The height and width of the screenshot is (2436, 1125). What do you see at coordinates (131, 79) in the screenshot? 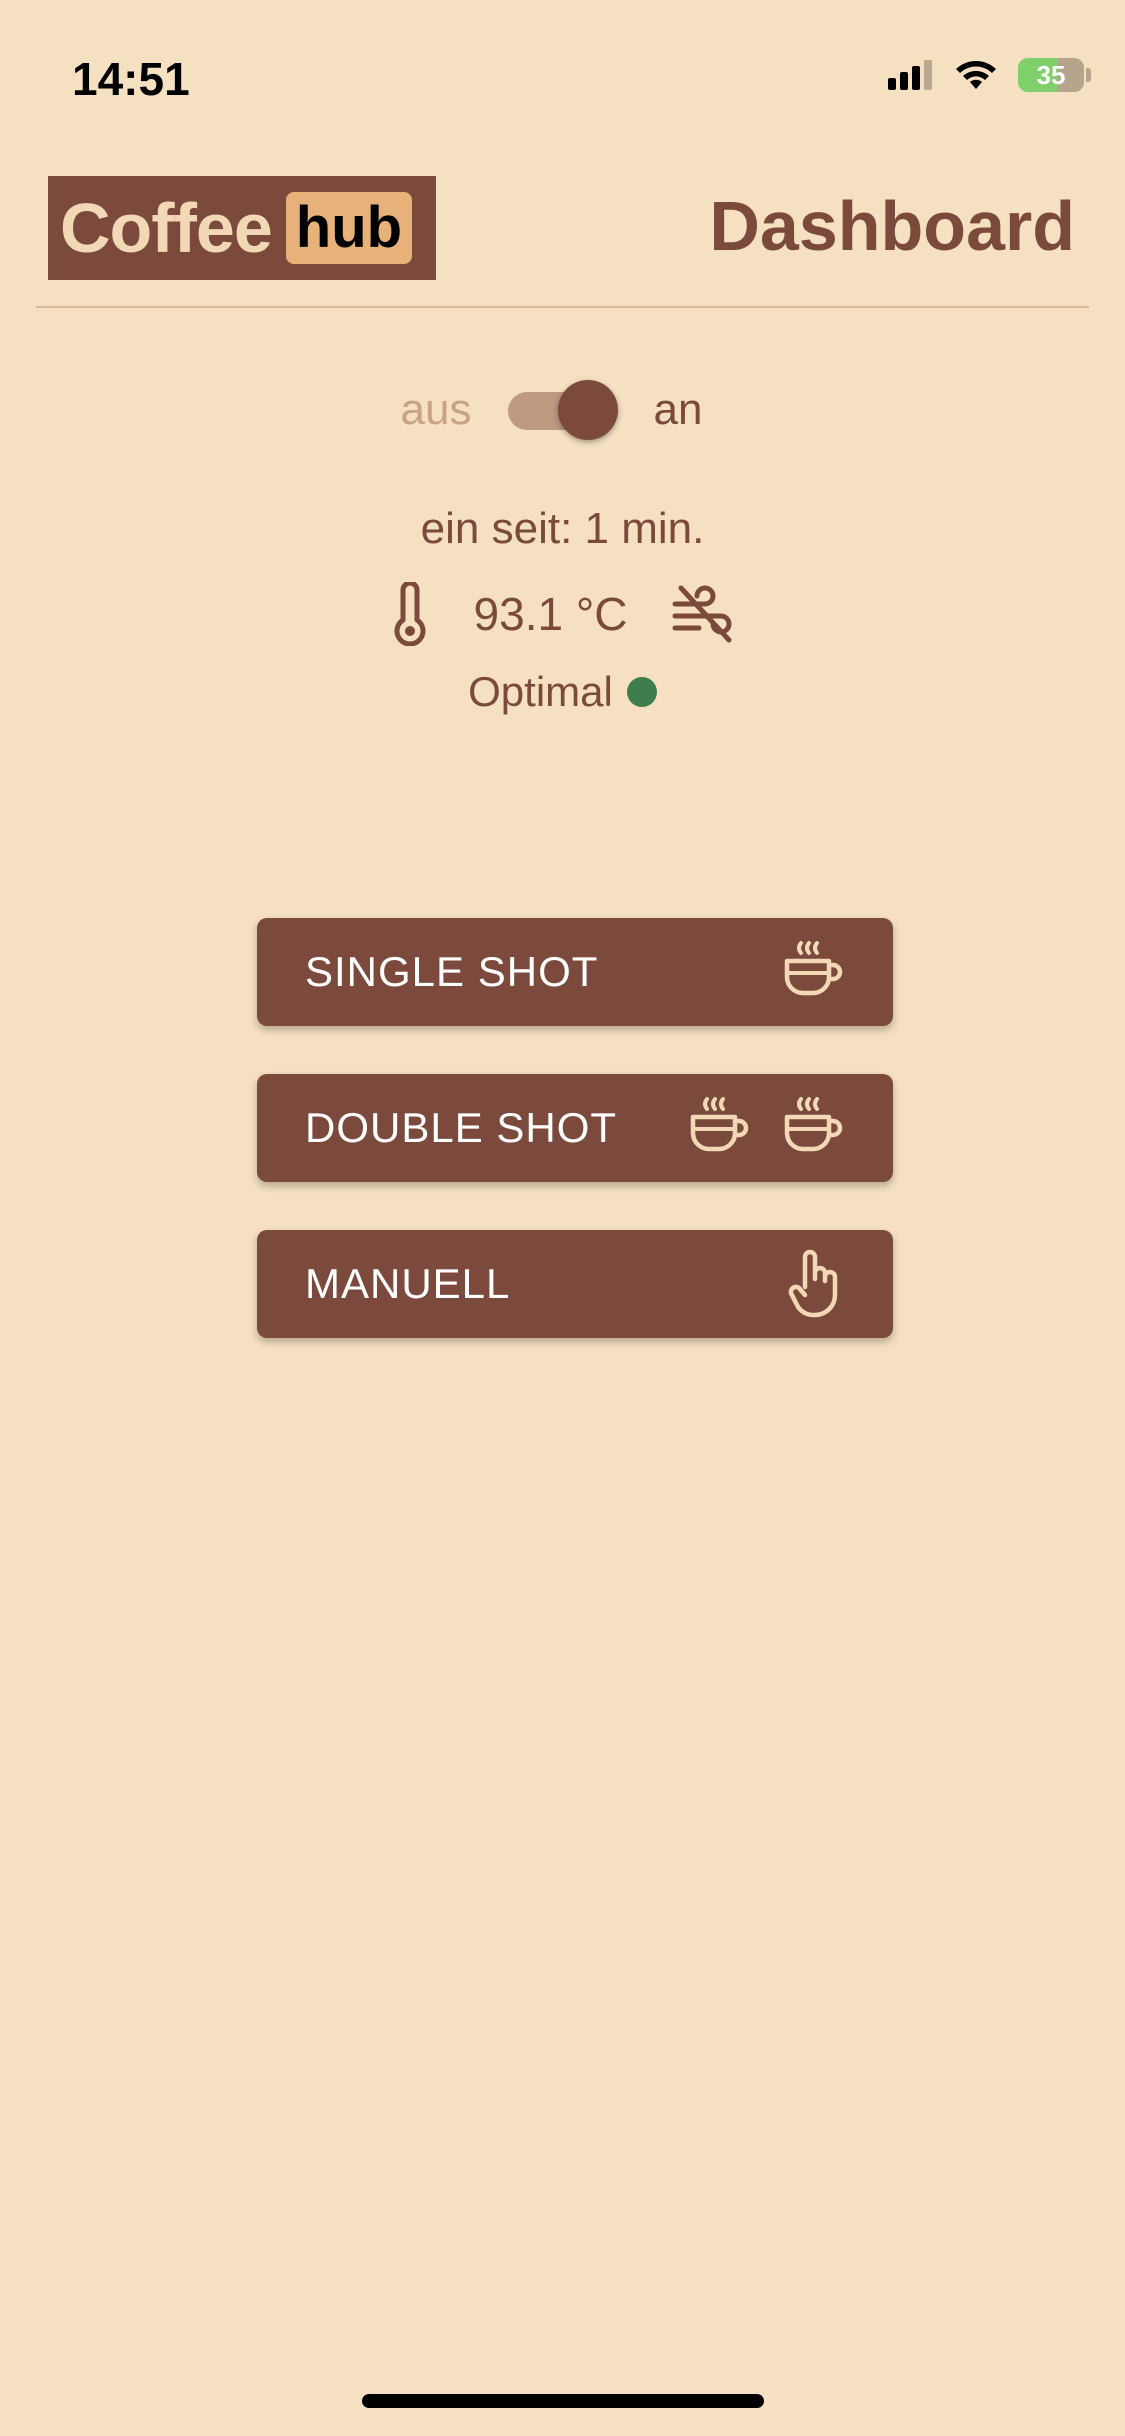
I see `status-time: 14:51` at bounding box center [131, 79].